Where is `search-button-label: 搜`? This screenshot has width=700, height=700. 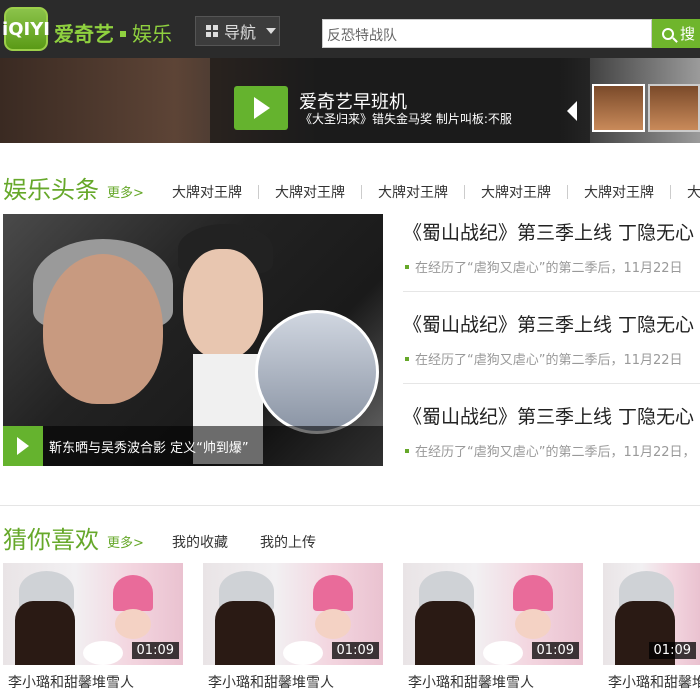
search-button-label: 搜 is located at coordinates (688, 34).